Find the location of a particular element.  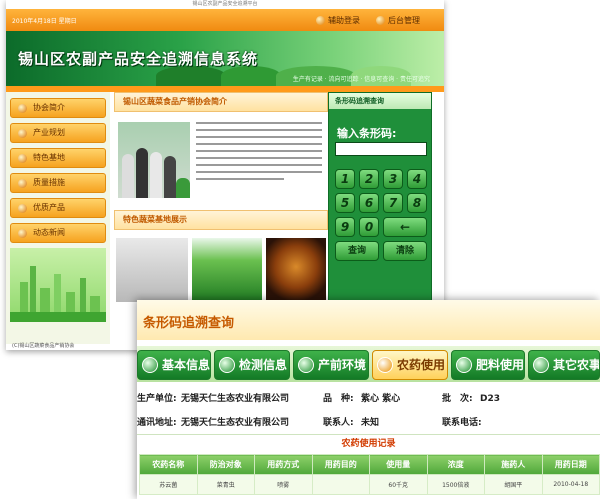

producer-value: 无锡天仁生态农业有限公司 is located at coordinates (235, 399).